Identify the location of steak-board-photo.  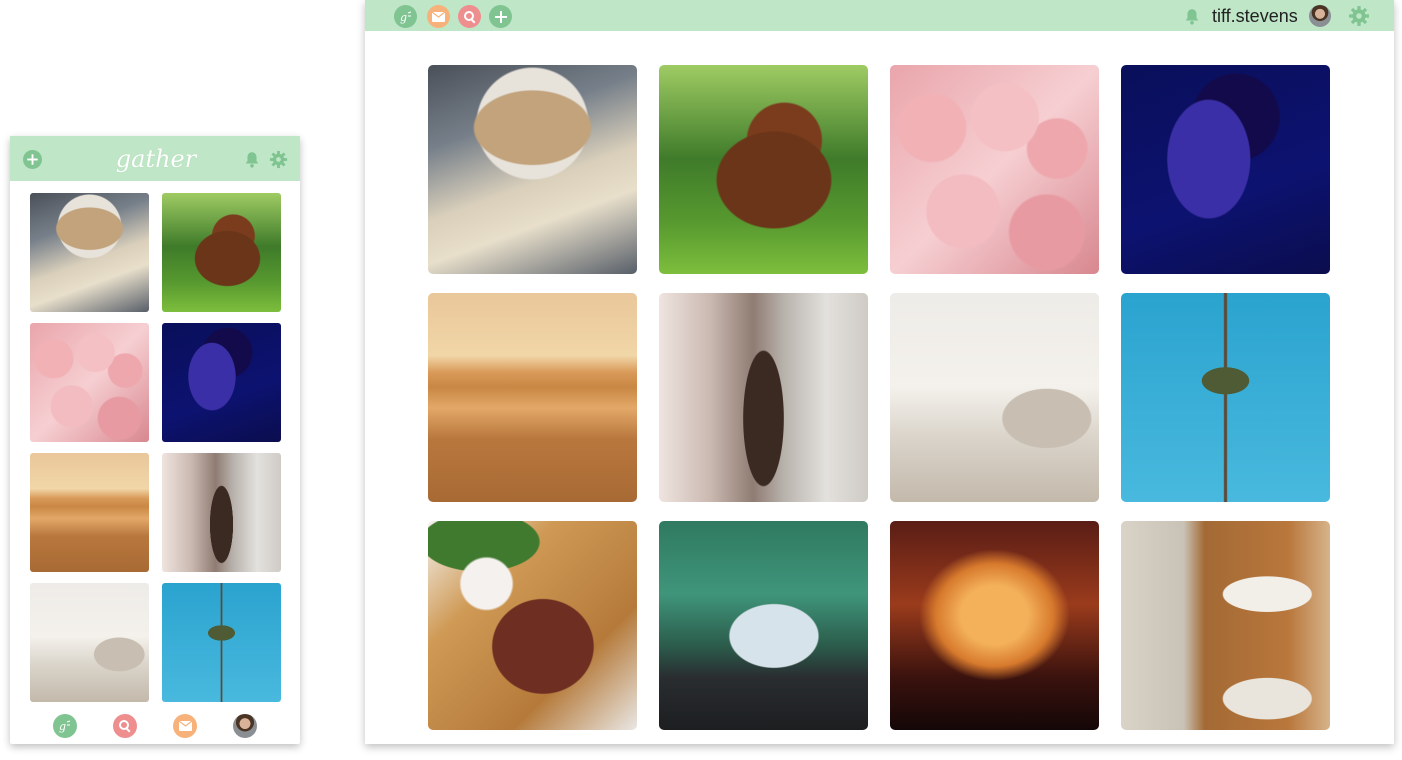
(532, 625).